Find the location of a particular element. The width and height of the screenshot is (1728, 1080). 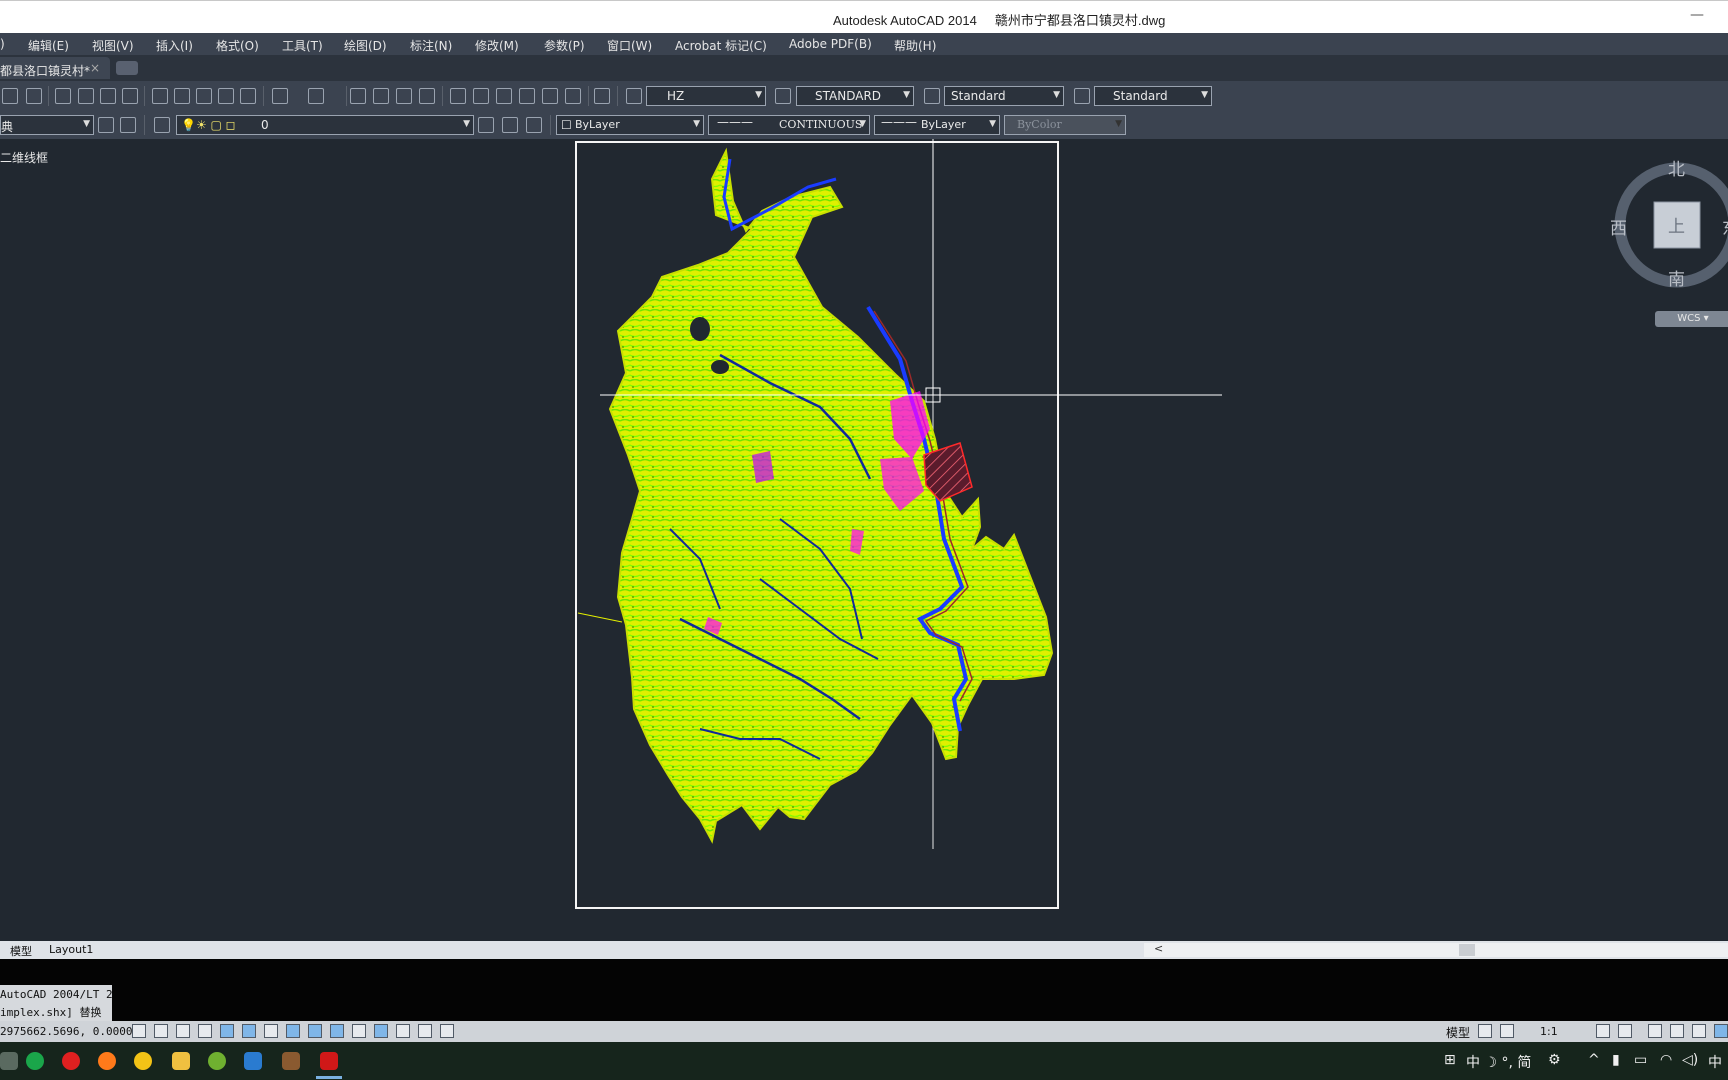

taskbar-app-icon is located at coordinates (9, 1061).